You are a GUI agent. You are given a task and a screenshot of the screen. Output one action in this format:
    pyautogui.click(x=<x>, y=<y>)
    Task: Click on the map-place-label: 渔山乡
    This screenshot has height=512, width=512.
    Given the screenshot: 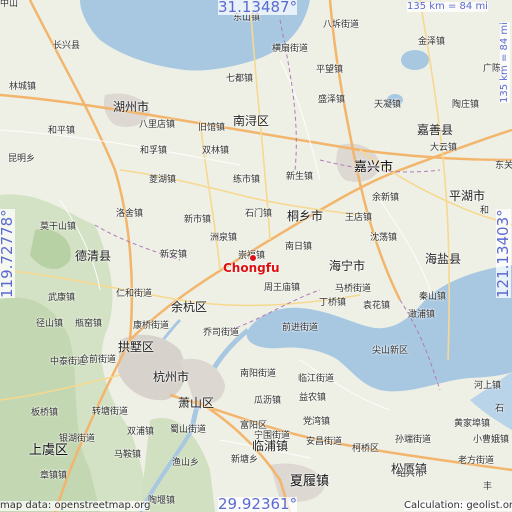 What is the action you would take?
    pyautogui.click(x=186, y=463)
    